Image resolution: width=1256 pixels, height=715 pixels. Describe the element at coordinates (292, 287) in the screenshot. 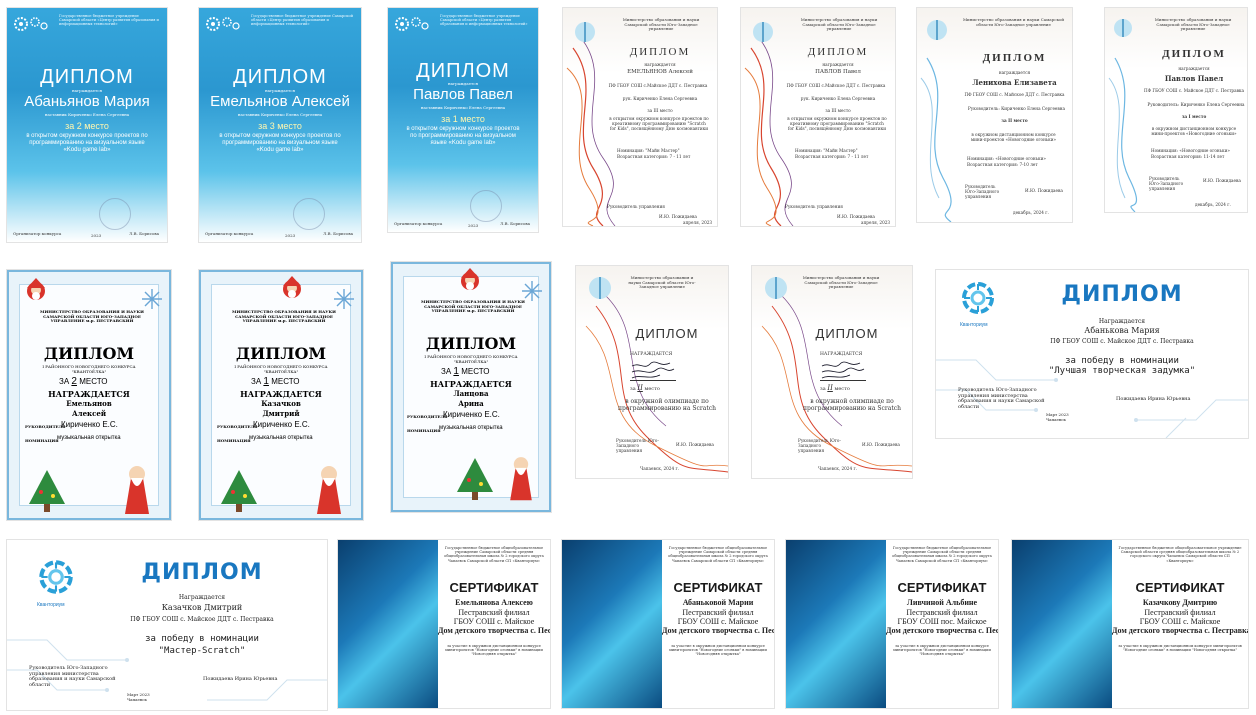

I see `santa-claus-icon` at that location.